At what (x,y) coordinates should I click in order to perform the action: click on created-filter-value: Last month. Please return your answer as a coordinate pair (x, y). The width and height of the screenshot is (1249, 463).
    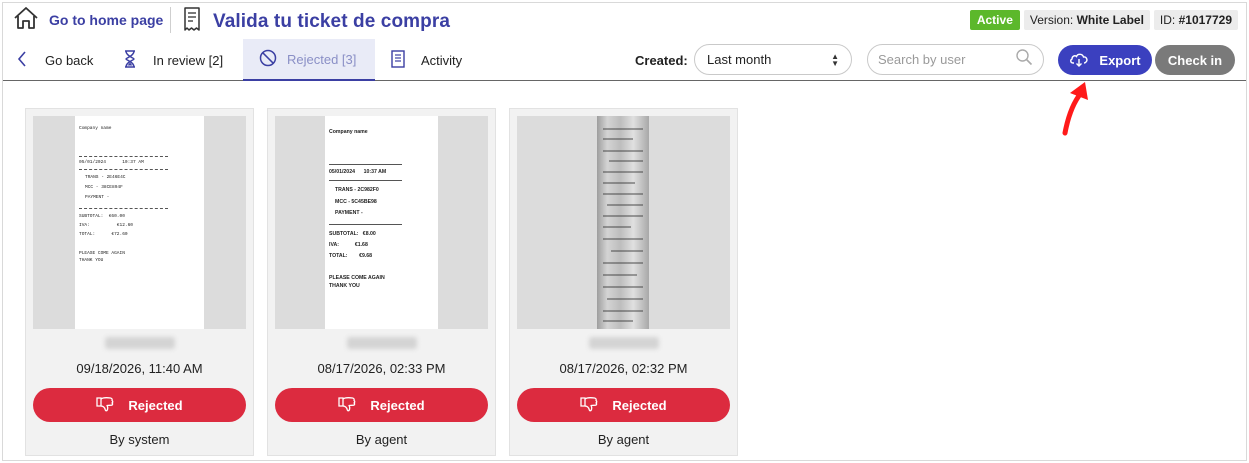
    Looking at the image, I should click on (739, 59).